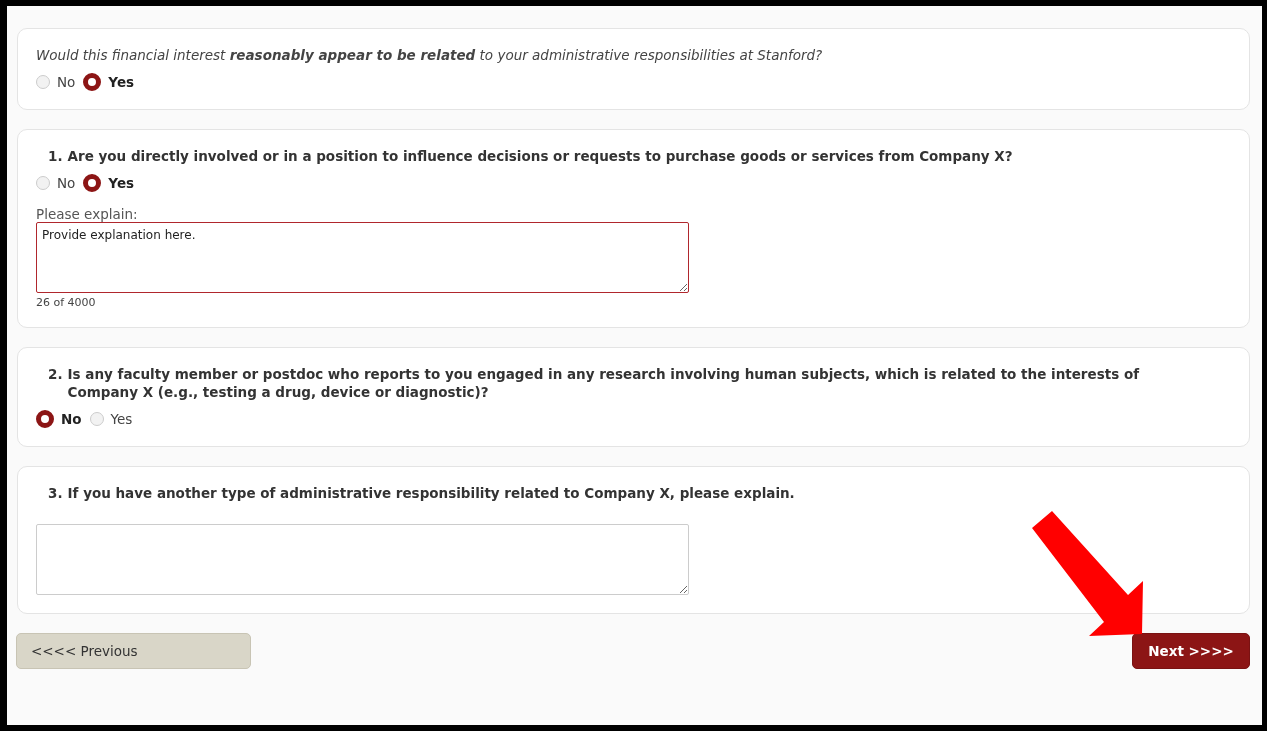 The width and height of the screenshot is (1267, 731). I want to click on question-text: If you have another type of administrative responsibility related to Company X, please explain., so click(431, 493).